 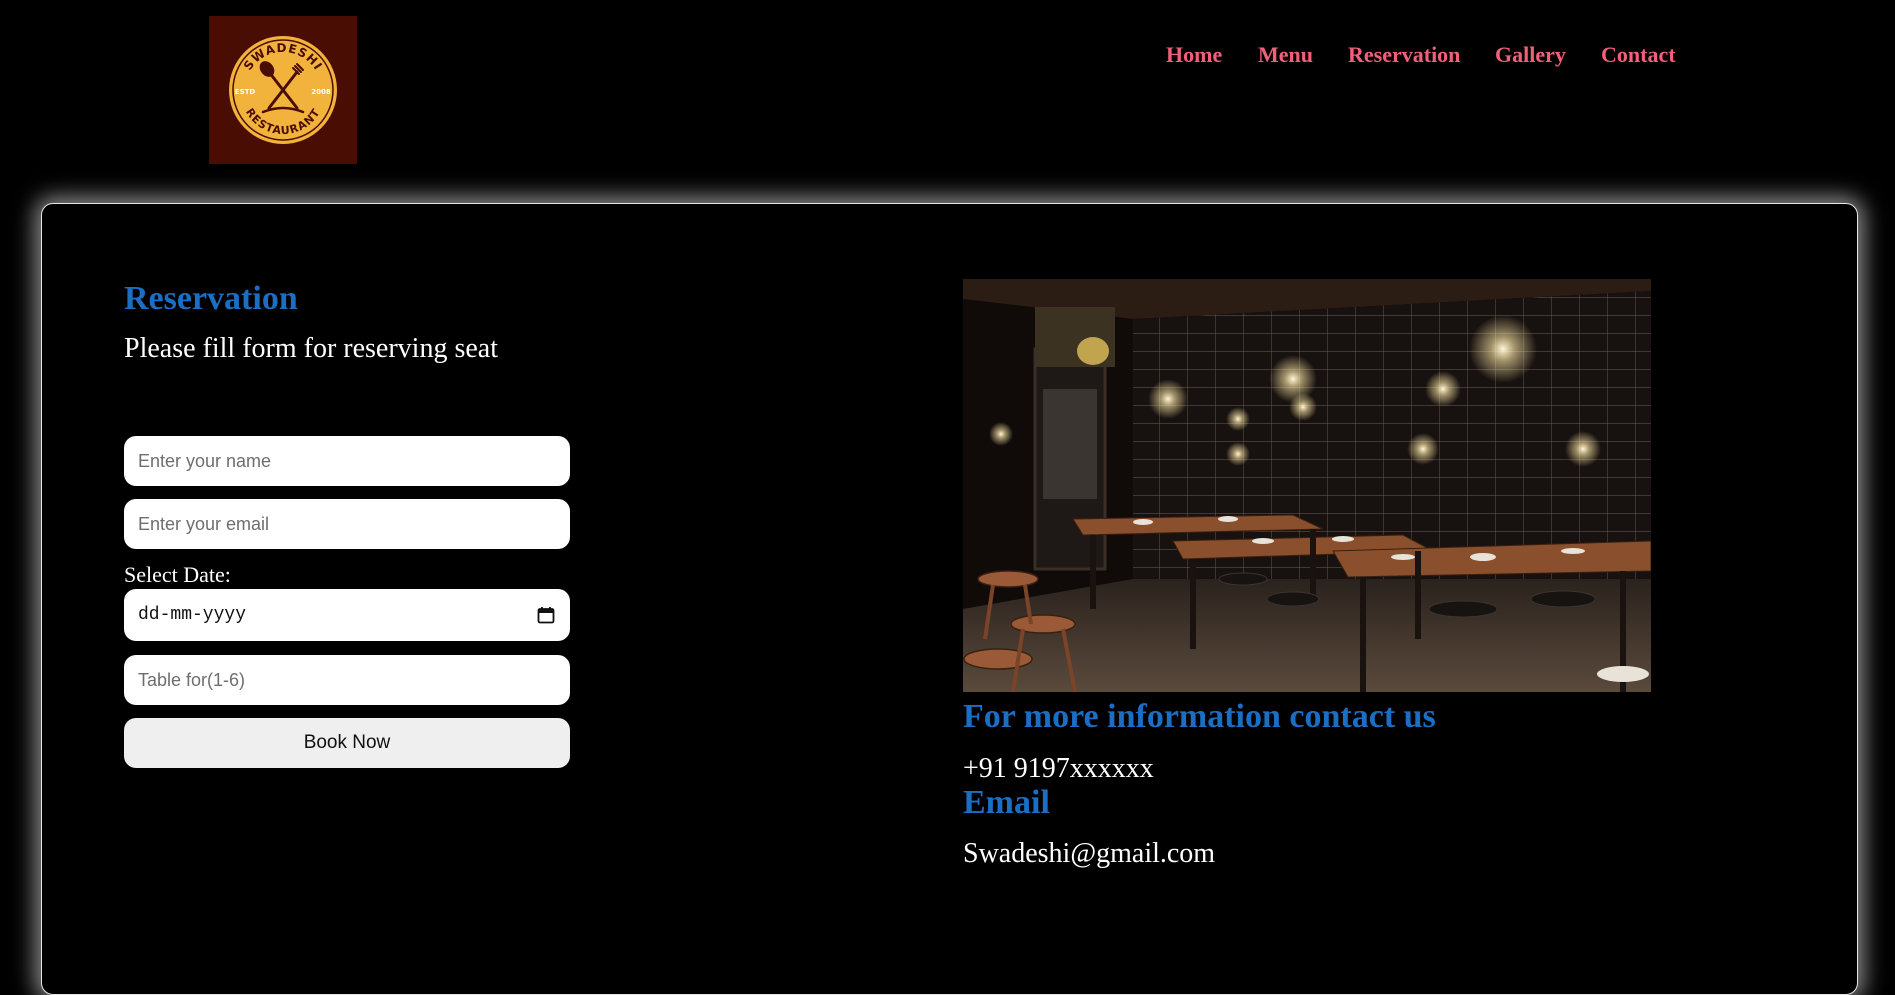 What do you see at coordinates (1089, 854) in the screenshot?
I see `contact-email: Swadeshi@gmail.com` at bounding box center [1089, 854].